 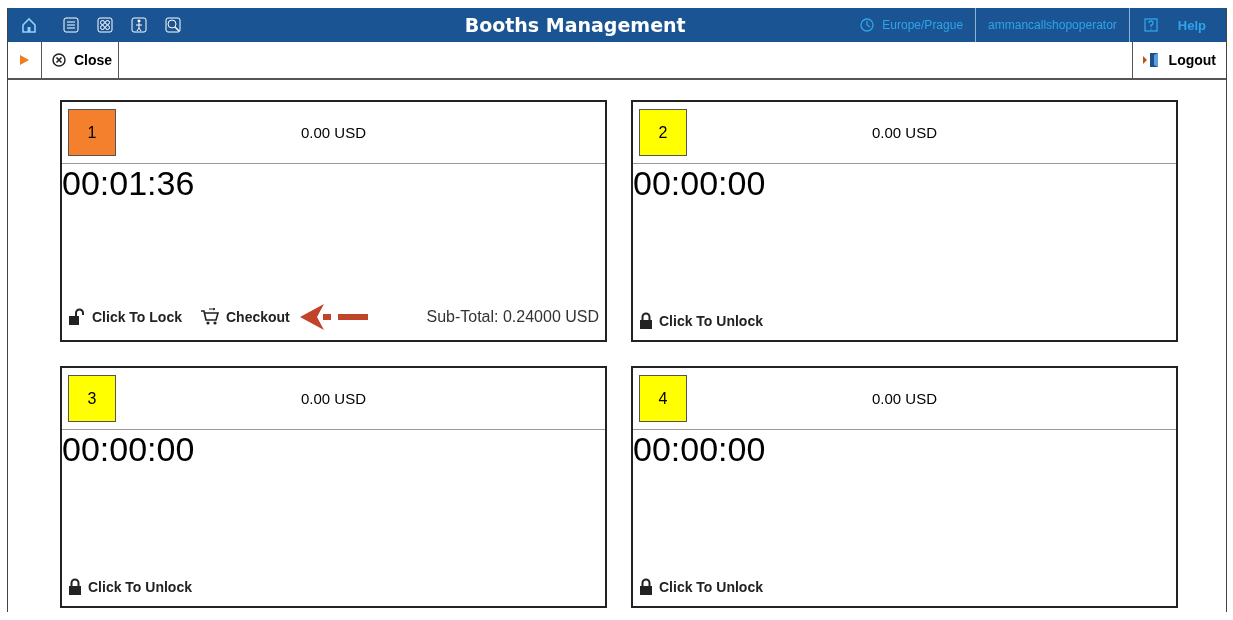 I want to click on clock-icon, so click(x=867, y=25).